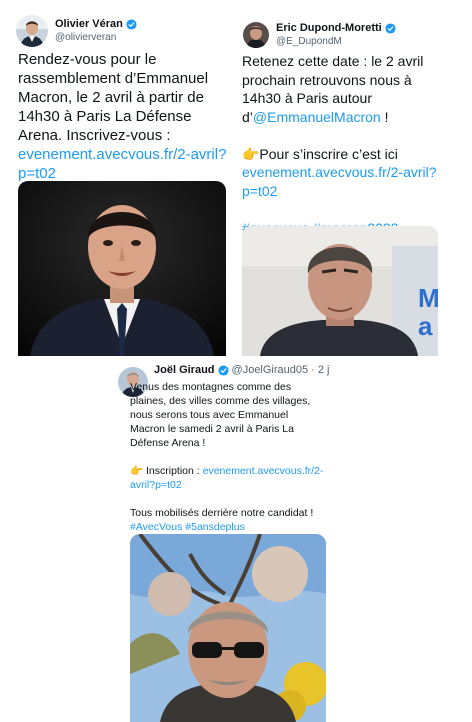  I want to click on signup-label: 👉 Inscription :, so click(166, 471).